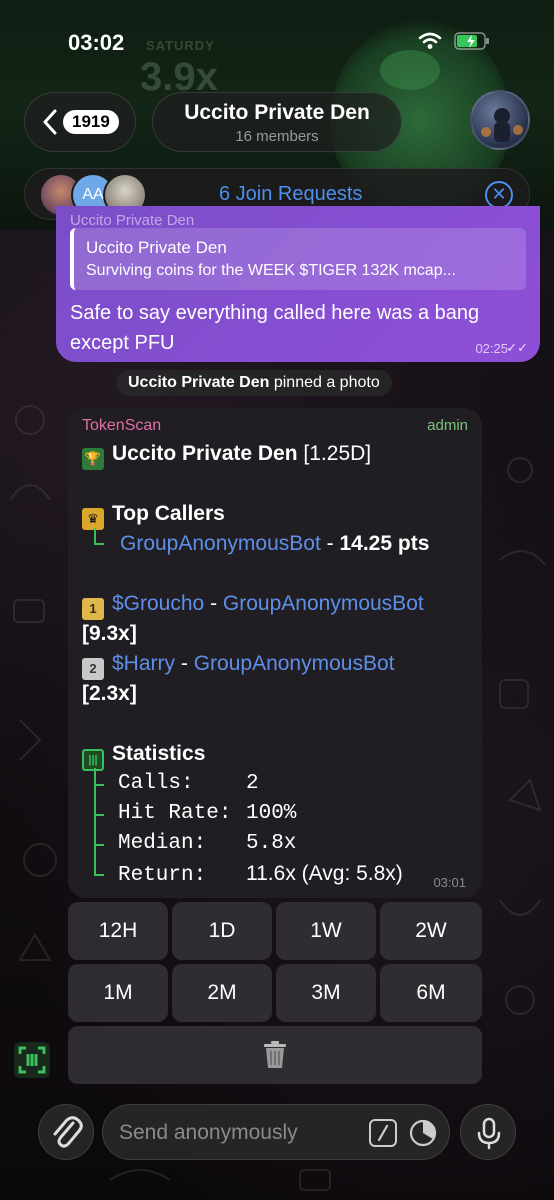 This screenshot has width=554, height=1200. I want to click on stat-value: 2, so click(252, 783).